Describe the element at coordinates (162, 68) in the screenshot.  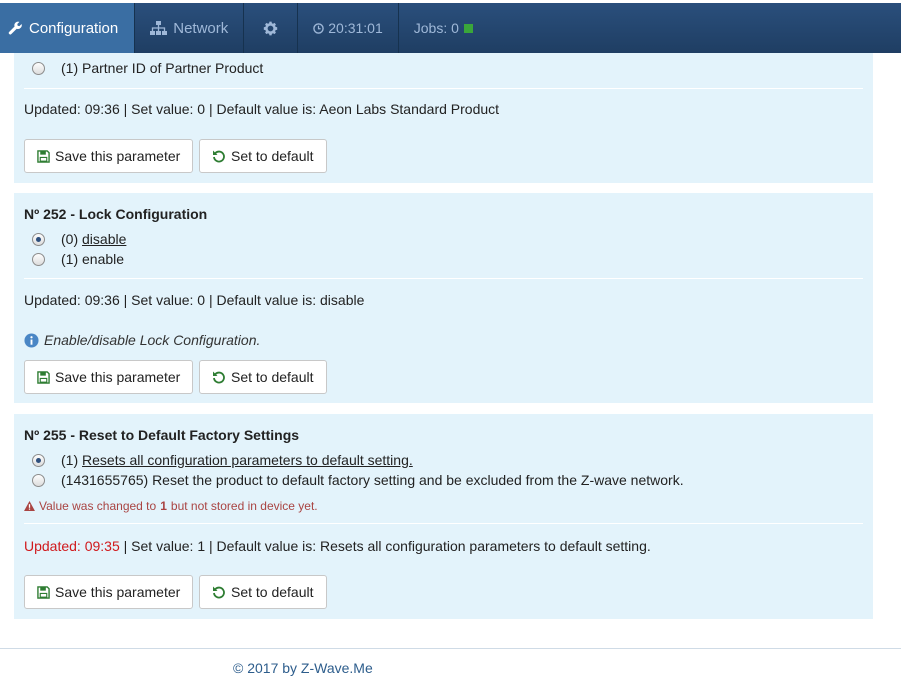
I see `option-partner-label: (1) Partner ID of Partner Product` at that location.